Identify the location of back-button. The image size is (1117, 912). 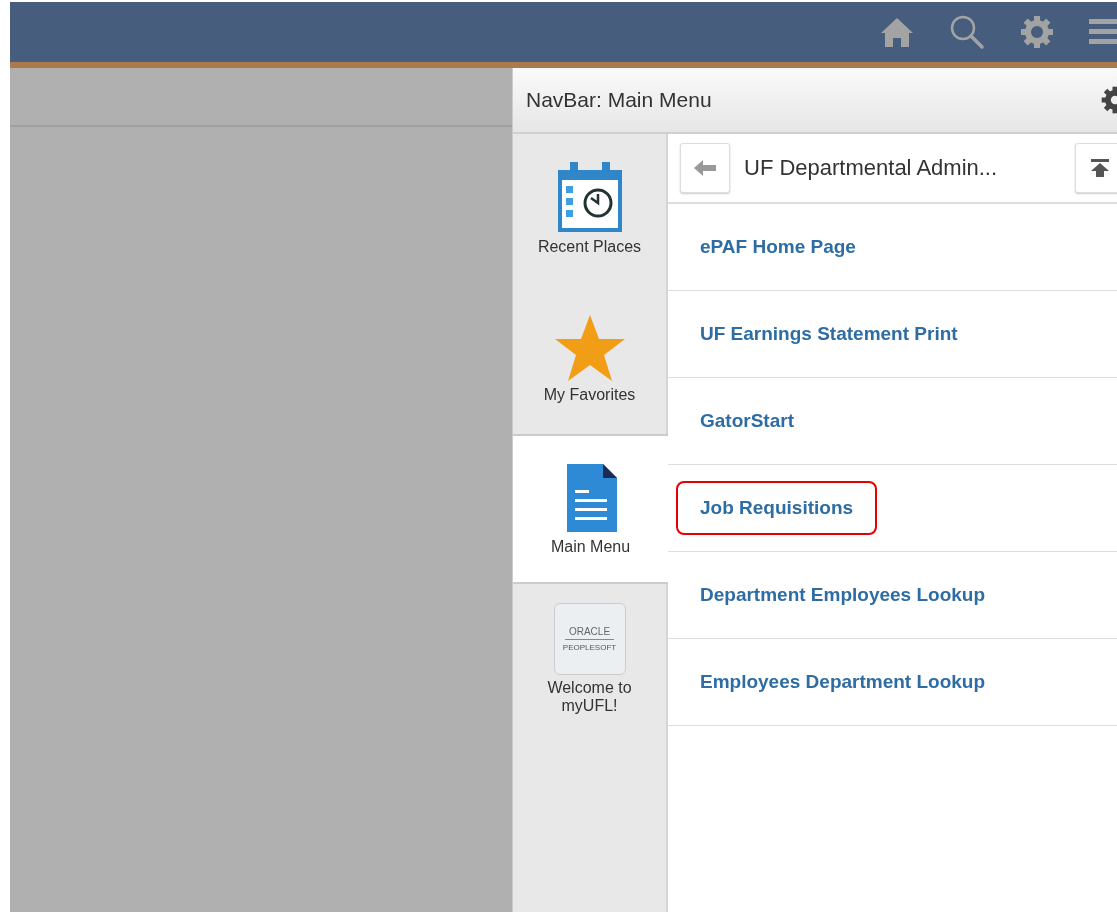
(705, 168).